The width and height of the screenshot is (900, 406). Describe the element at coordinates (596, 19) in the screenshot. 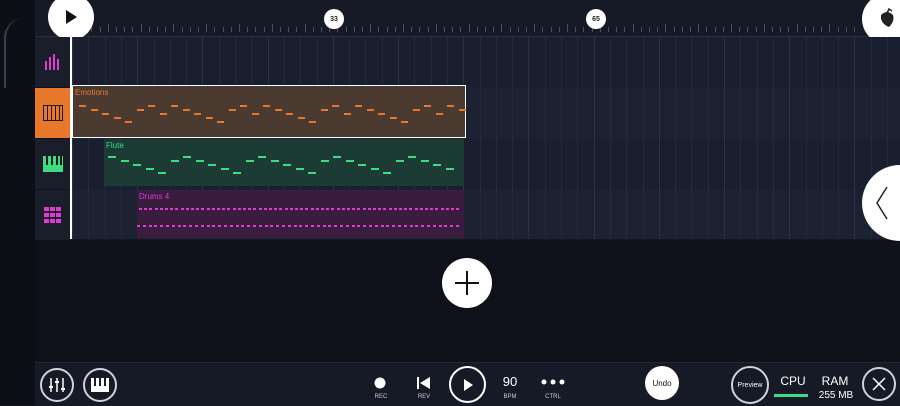

I see `bar-marker-65: 65` at that location.